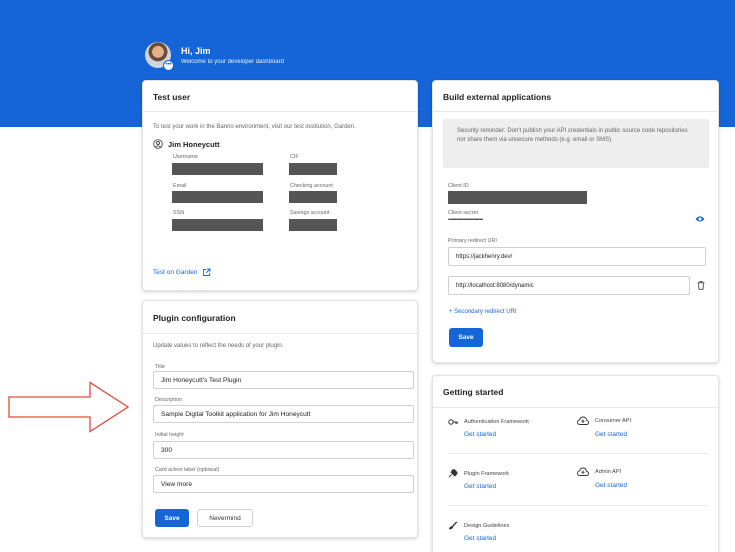 This screenshot has height=552, width=735. I want to click on cif-label: CIF, so click(294, 157).